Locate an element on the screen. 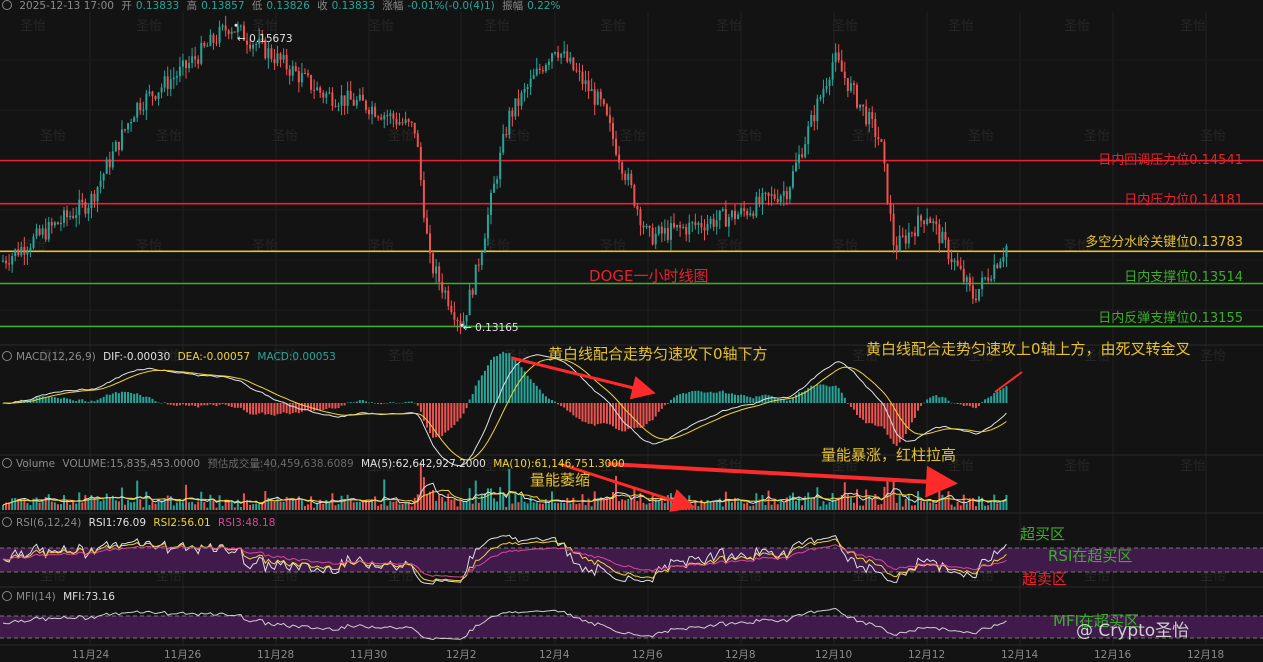 The image size is (1263, 662). volume-name: Volume is located at coordinates (36, 464).